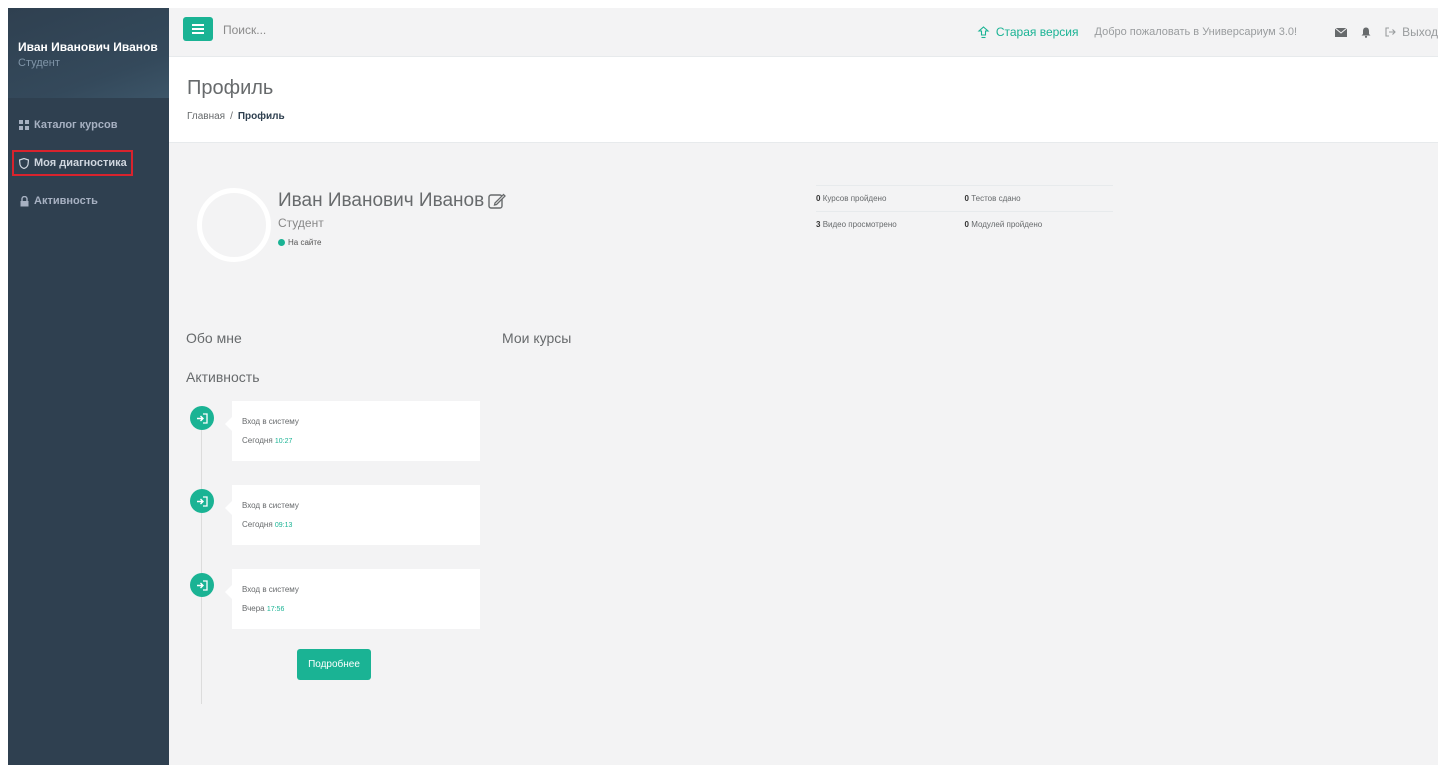 This screenshot has width=1438, height=765. I want to click on sidebar-user-name: Иван Иванович Иванов, so click(93, 47).